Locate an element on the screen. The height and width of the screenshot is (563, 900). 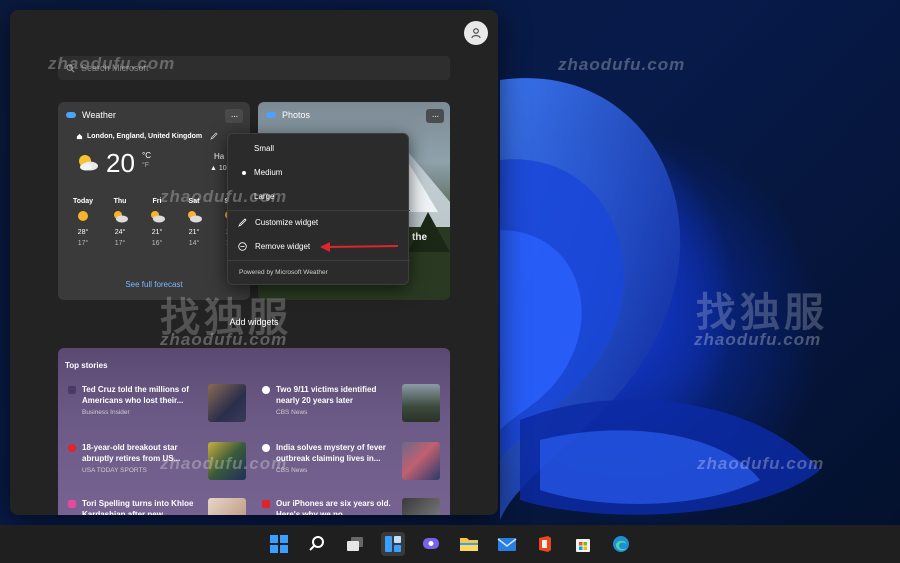
search-icon is located at coordinates (316, 543).